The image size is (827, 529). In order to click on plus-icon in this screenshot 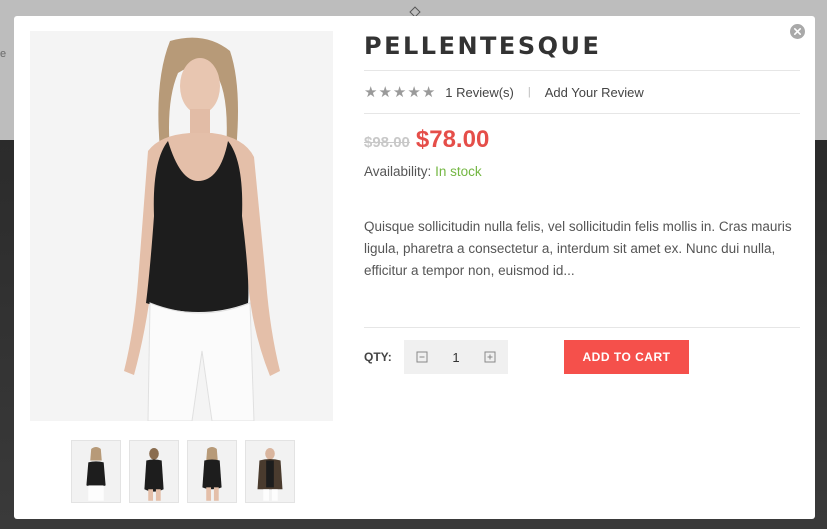, I will do `click(490, 357)`.